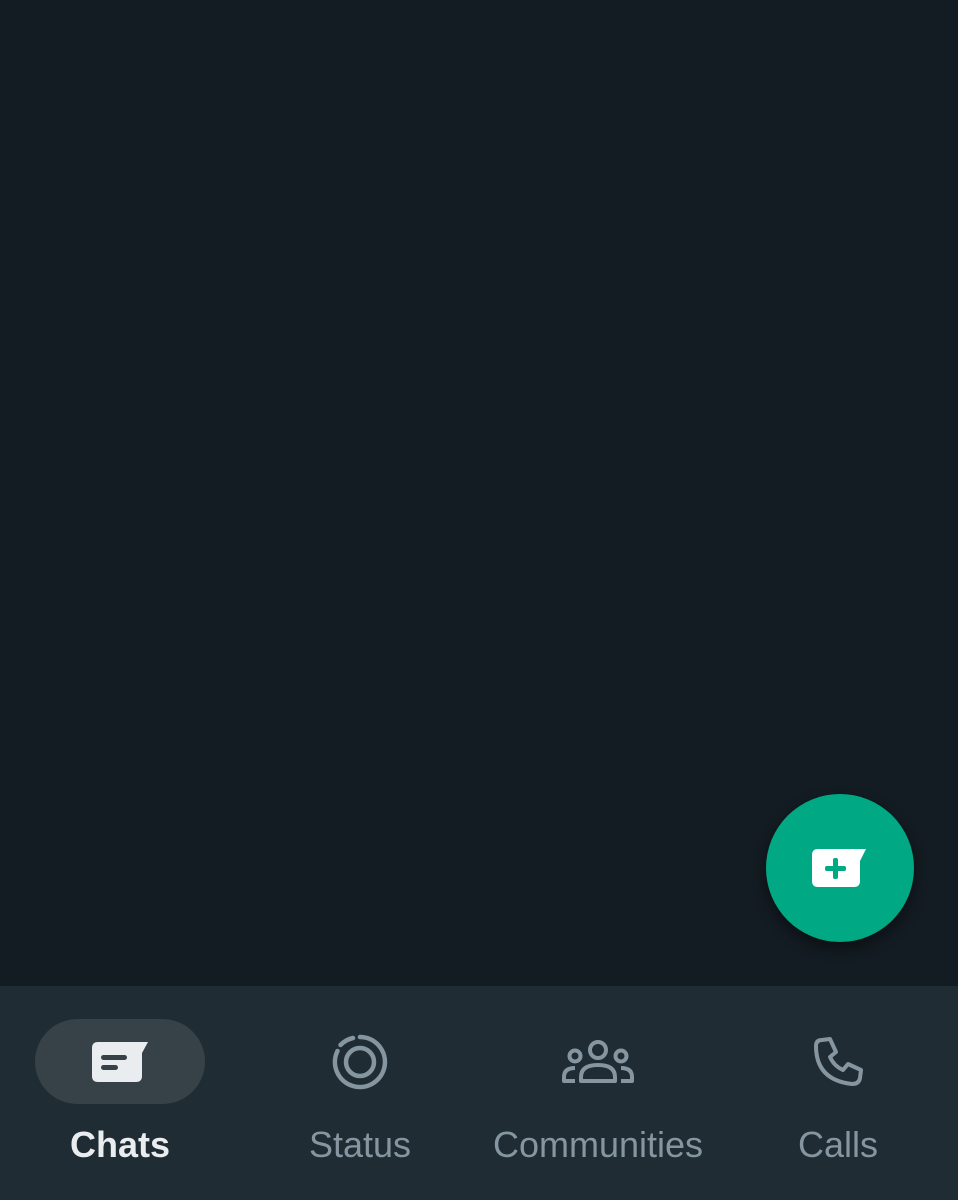 This screenshot has height=1200, width=958. Describe the element at coordinates (120, 1144) in the screenshot. I see `tab-chats-label: Chats` at that location.